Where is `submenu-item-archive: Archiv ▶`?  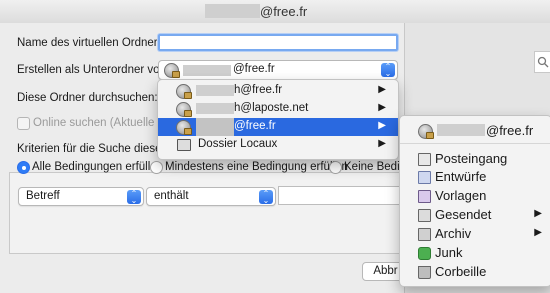
submenu-item-archive: Archiv ▶ is located at coordinates (475, 233).